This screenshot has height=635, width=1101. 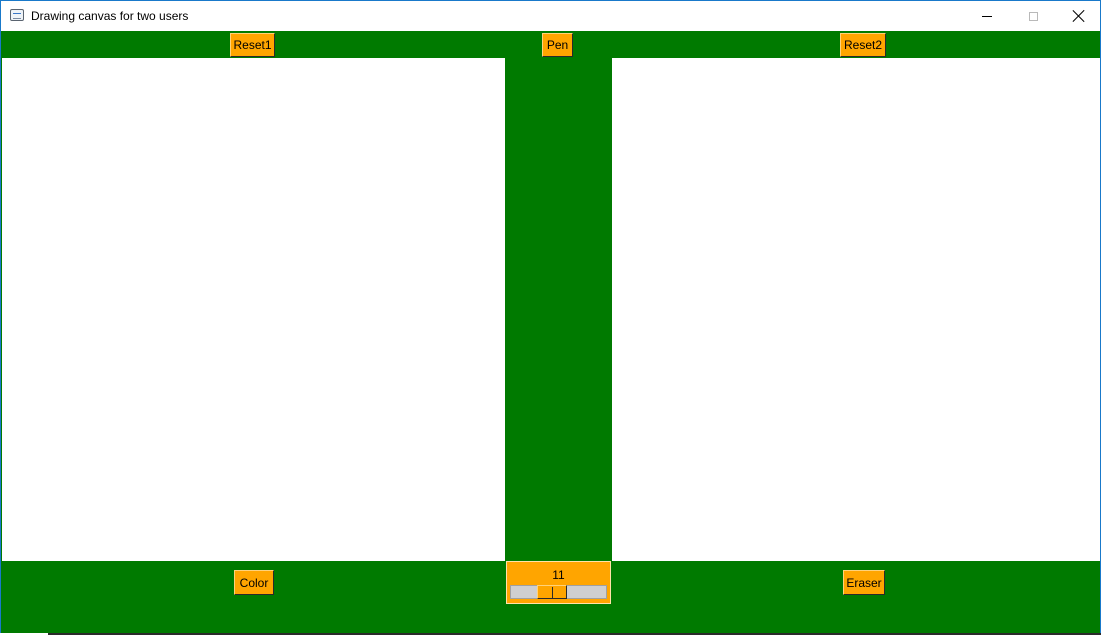 What do you see at coordinates (552, 592) in the screenshot?
I see `slider-thumb` at bounding box center [552, 592].